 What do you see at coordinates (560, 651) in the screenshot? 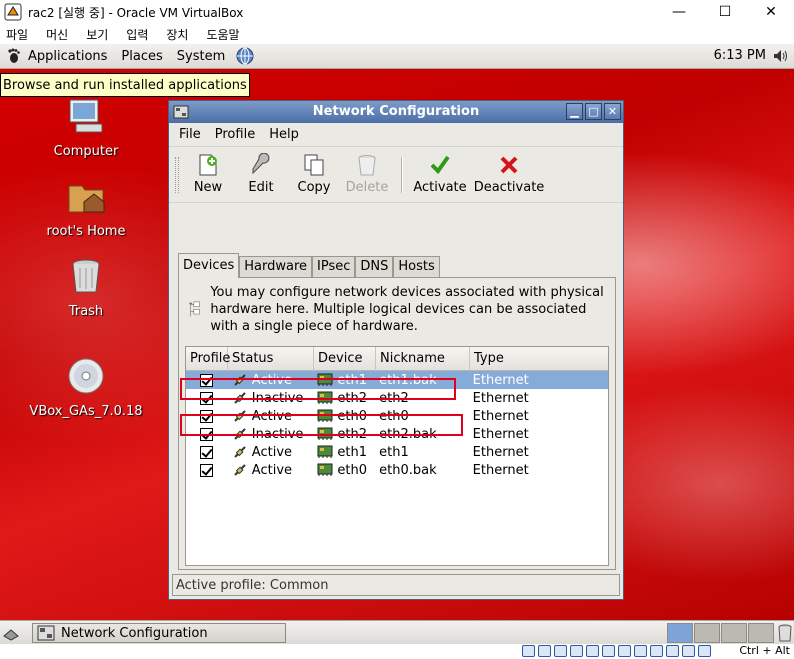
I see `audio-icon` at bounding box center [560, 651].